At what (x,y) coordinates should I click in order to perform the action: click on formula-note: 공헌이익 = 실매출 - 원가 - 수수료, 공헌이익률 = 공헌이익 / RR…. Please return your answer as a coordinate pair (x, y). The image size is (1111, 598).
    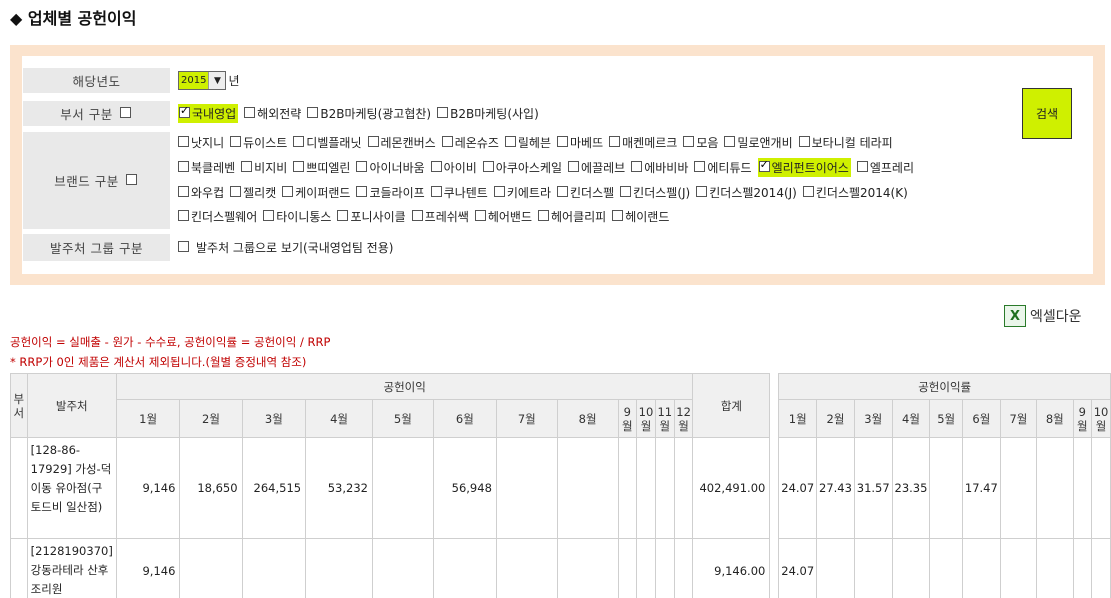
    Looking at the image, I should click on (170, 342).